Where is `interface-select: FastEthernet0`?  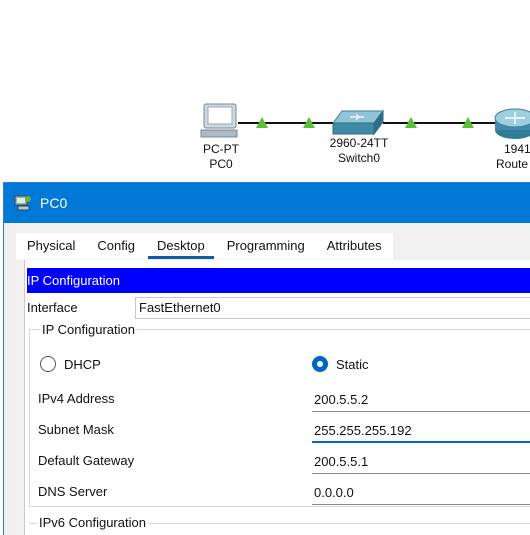 interface-select: FastEthernet0 is located at coordinates (332, 308).